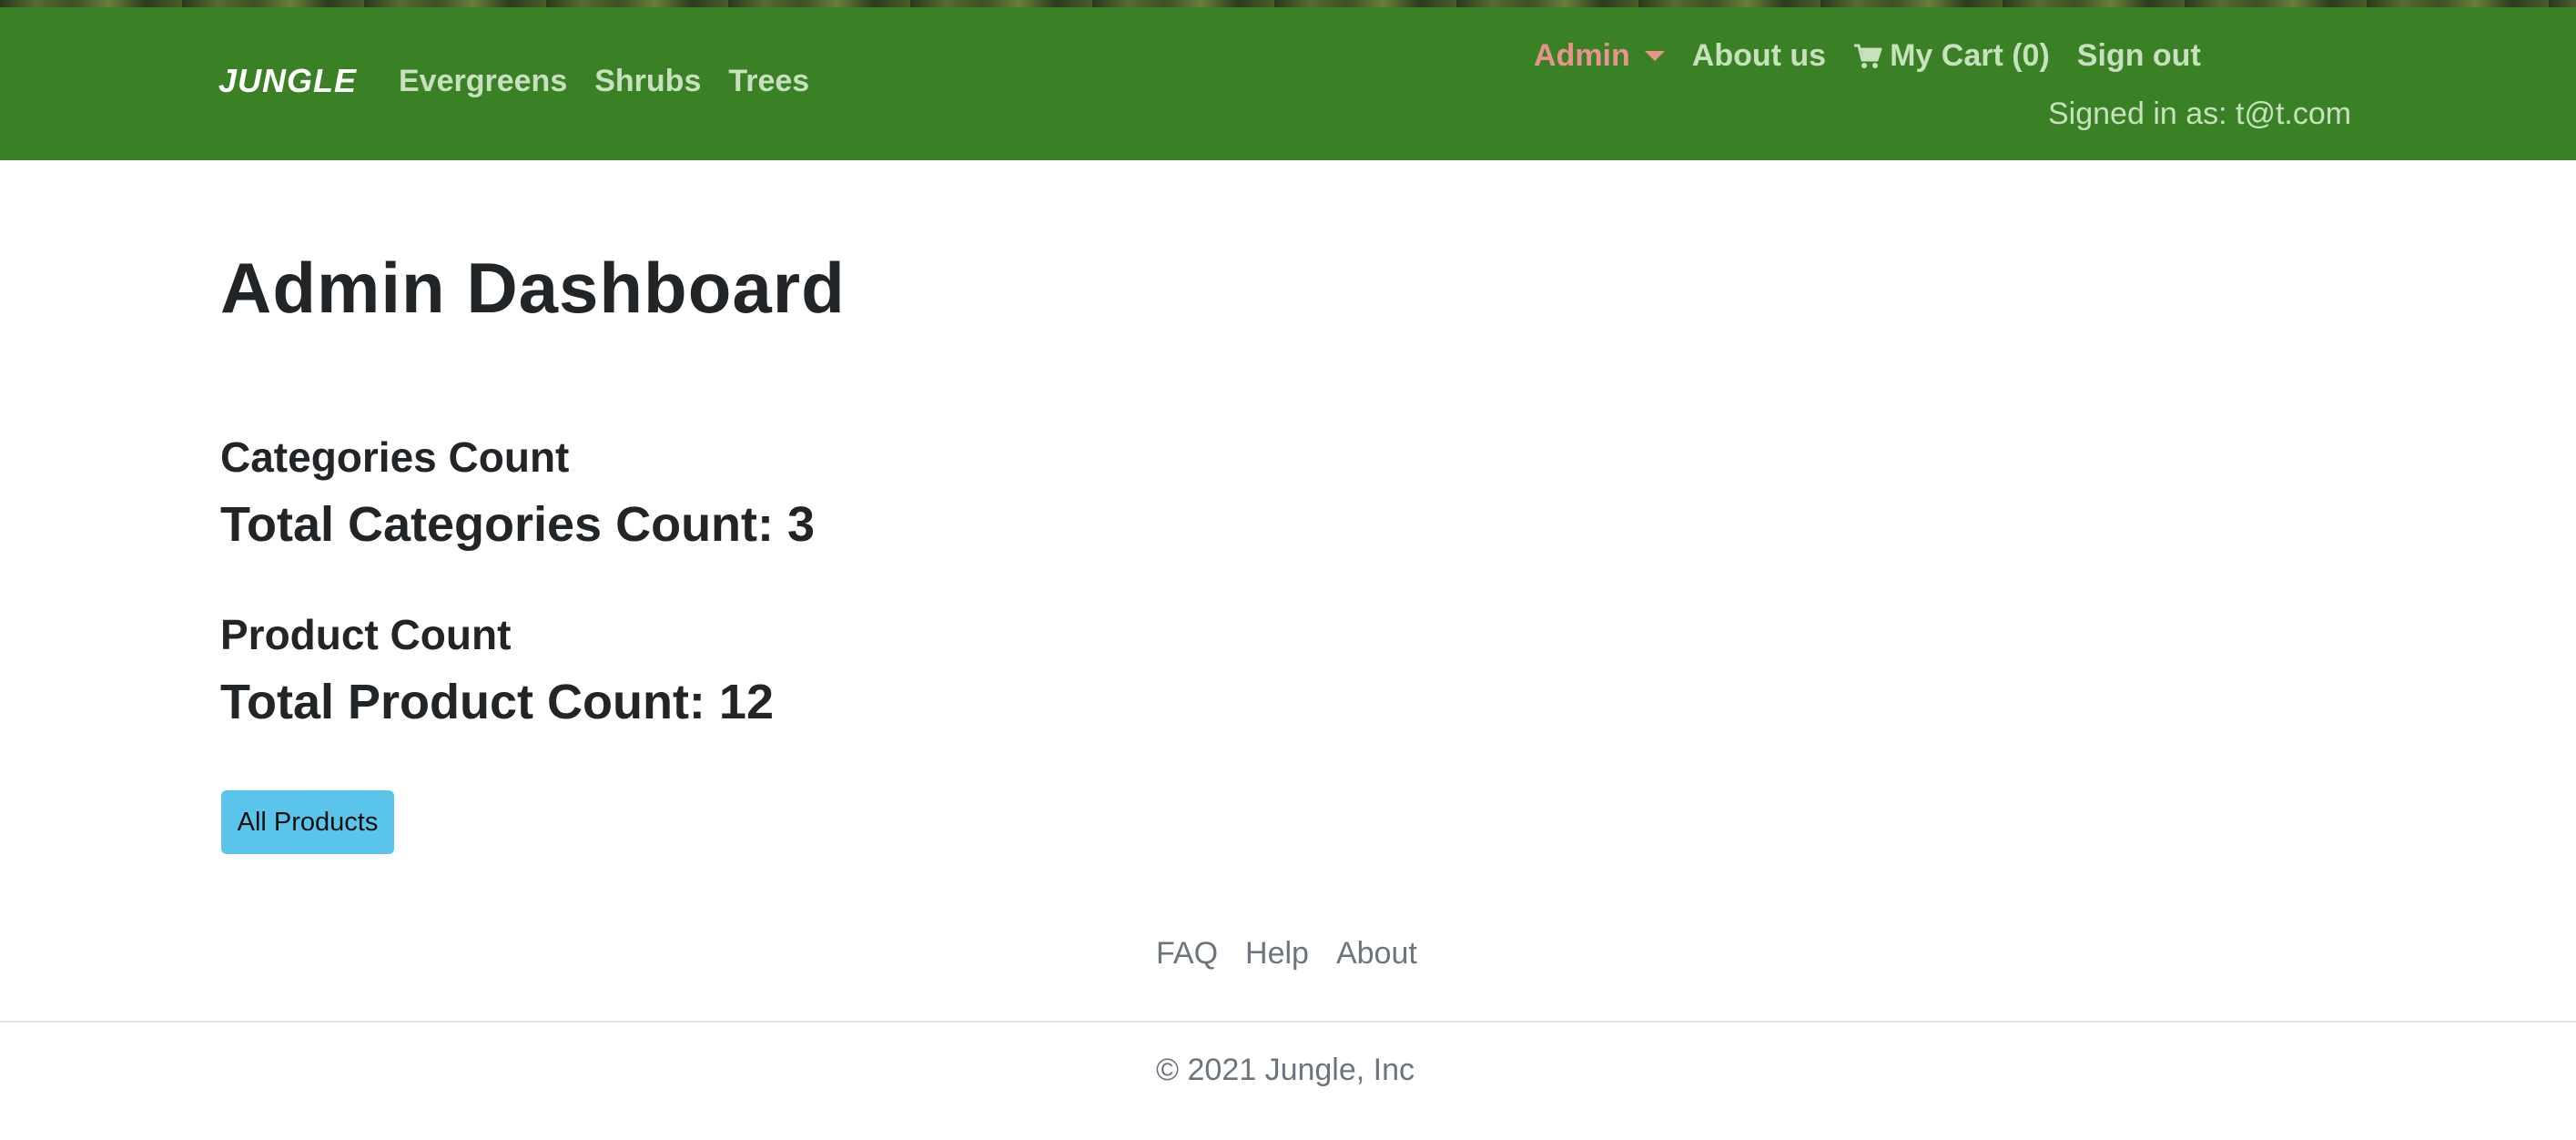  What do you see at coordinates (2139, 56) in the screenshot?
I see `sign-out-link: Sign out` at bounding box center [2139, 56].